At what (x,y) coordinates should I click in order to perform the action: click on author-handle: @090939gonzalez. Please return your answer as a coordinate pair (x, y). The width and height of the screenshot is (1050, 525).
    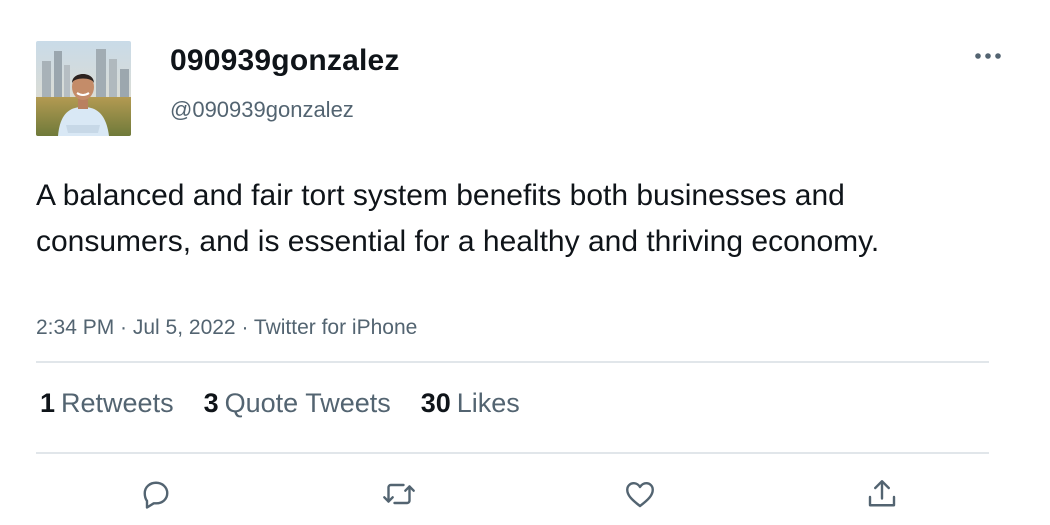
    Looking at the image, I should click on (262, 110).